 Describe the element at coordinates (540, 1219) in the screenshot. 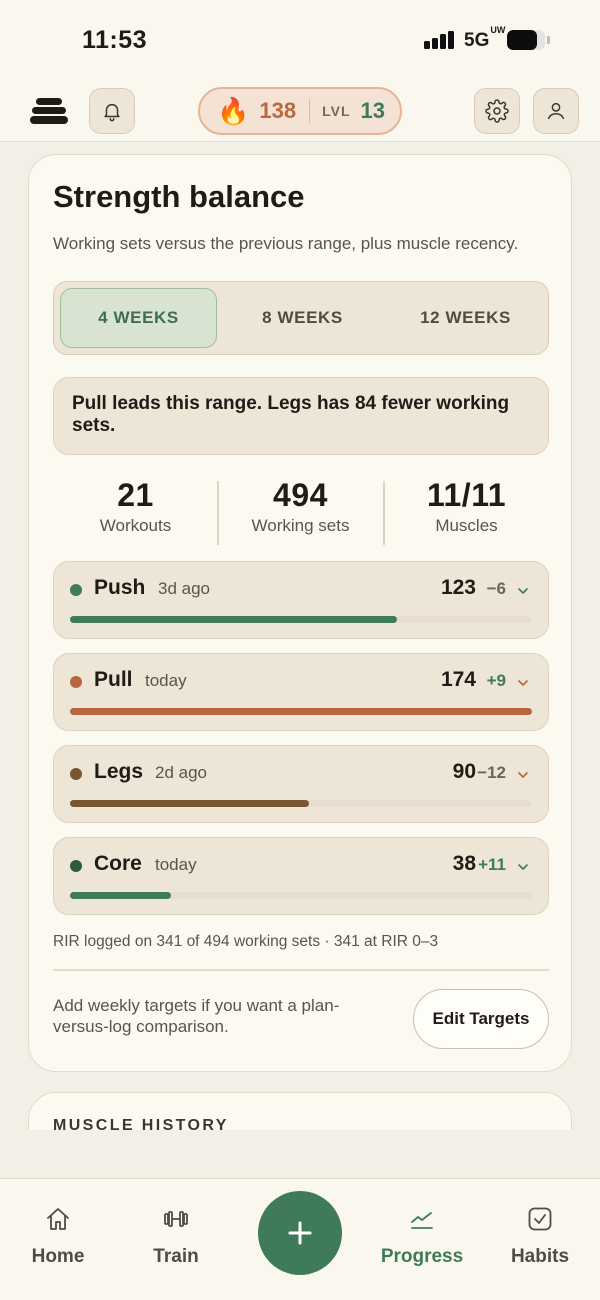

I see `checkbox-icon` at that location.